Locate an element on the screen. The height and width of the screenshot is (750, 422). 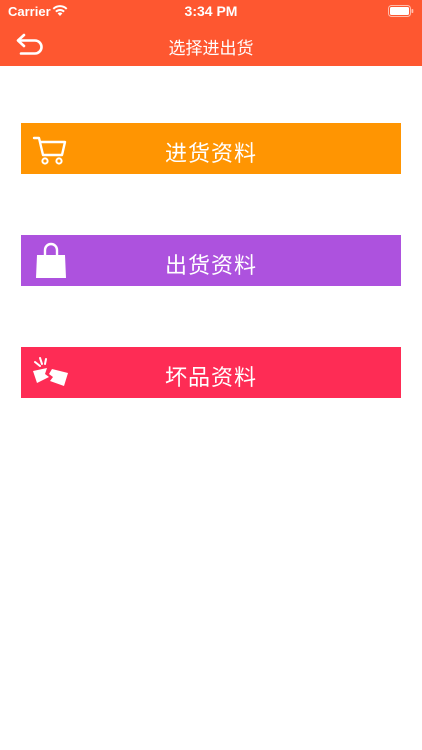
shipment-data-label: 出货资料 is located at coordinates (210, 266).